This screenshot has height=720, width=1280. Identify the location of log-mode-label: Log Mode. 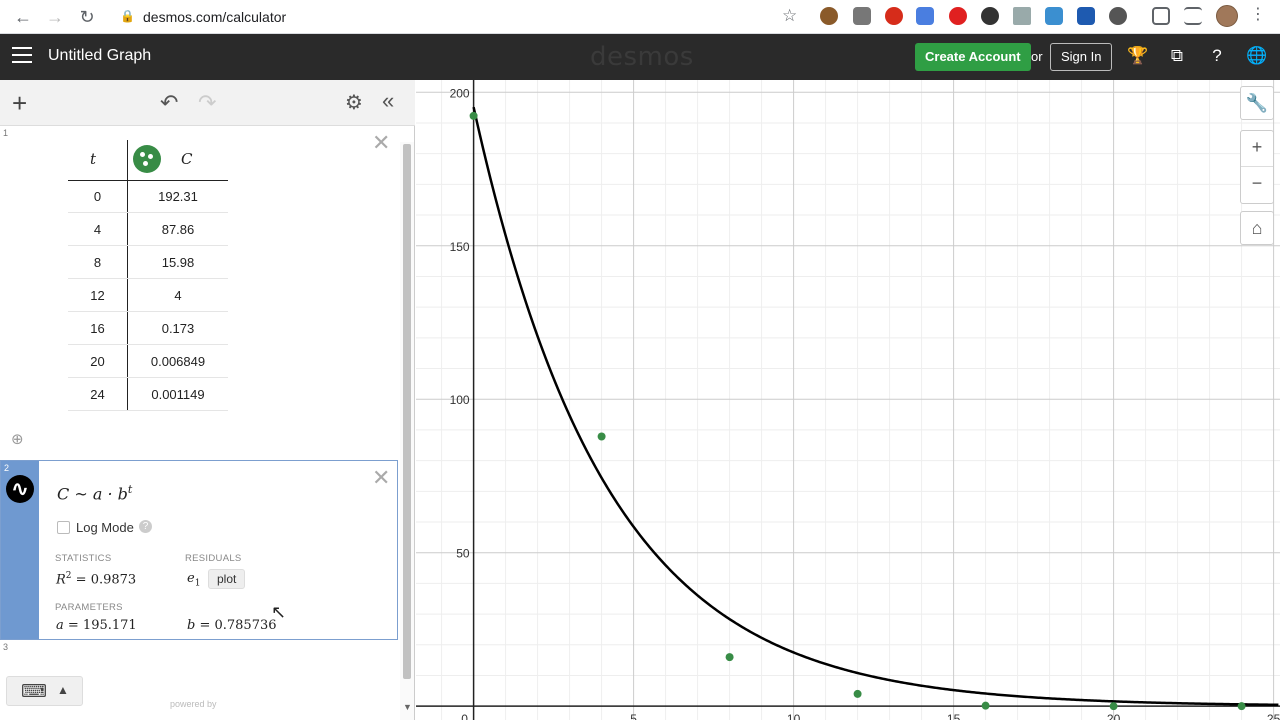
(105, 527).